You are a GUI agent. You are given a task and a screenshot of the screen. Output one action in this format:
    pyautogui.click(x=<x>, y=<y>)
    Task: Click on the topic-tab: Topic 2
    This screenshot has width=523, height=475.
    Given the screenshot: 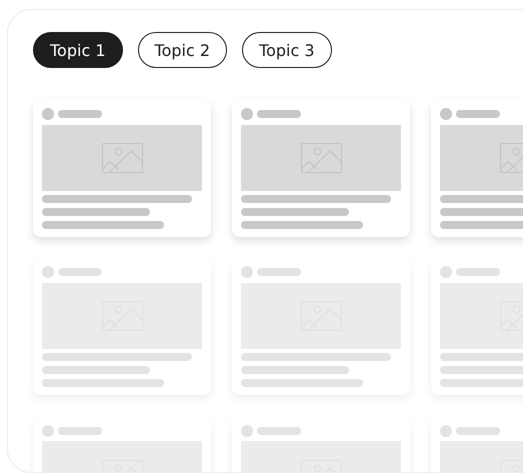 What is the action you would take?
    pyautogui.click(x=183, y=50)
    